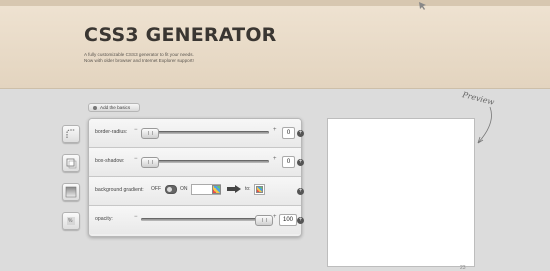 The width and height of the screenshot is (550, 271). I want to click on opacity-value: 100, so click(288, 220).